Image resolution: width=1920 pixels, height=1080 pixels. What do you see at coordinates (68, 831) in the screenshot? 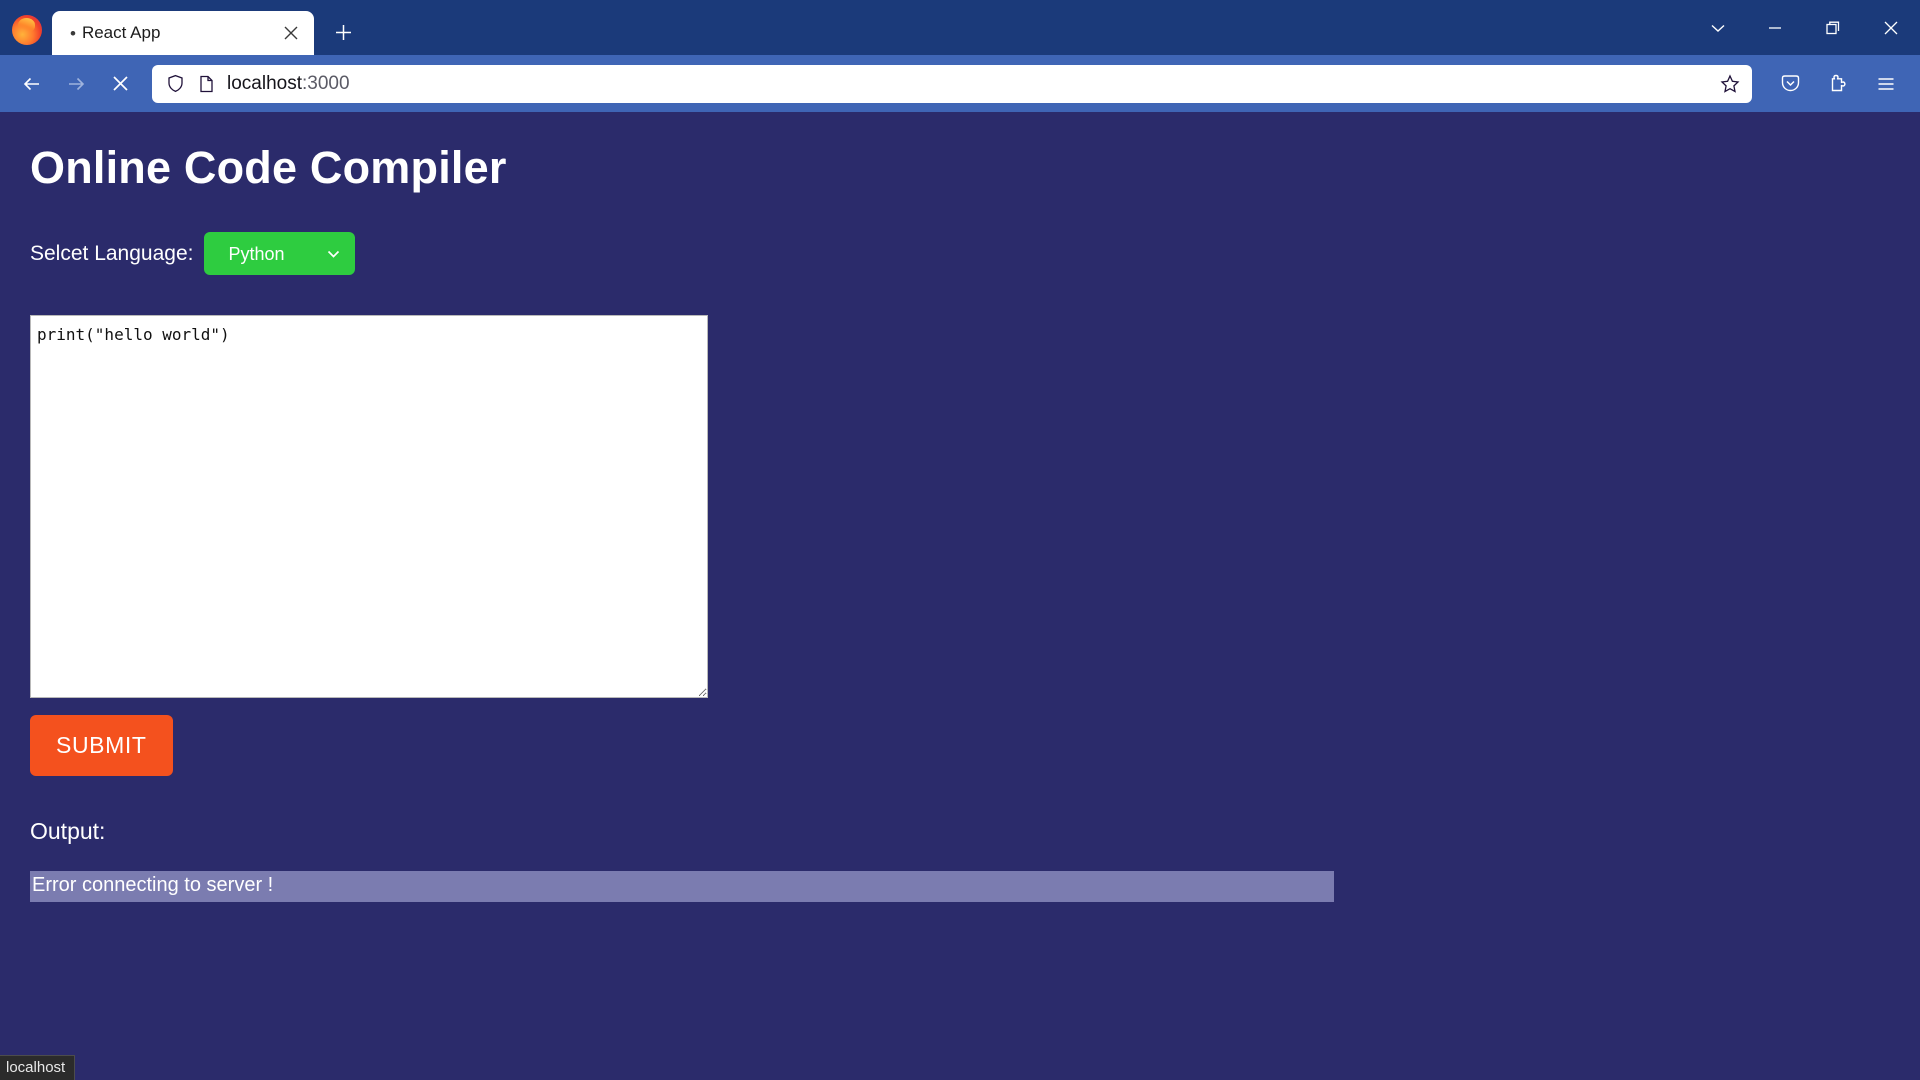
I see `output-label: Output:` at bounding box center [68, 831].